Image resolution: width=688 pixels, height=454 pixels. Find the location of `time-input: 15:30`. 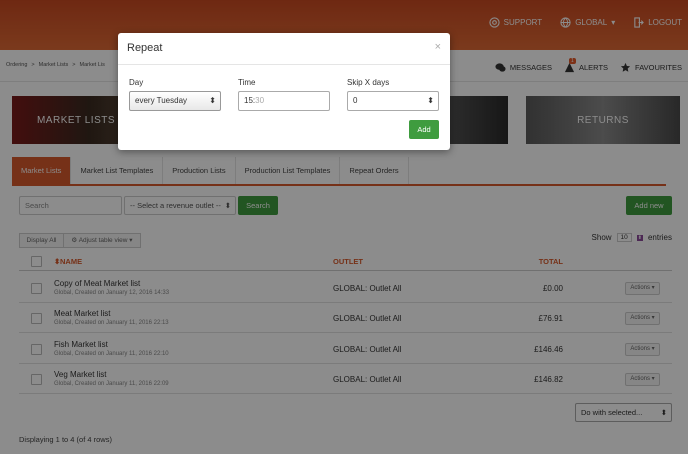

time-input: 15:30 is located at coordinates (284, 101).